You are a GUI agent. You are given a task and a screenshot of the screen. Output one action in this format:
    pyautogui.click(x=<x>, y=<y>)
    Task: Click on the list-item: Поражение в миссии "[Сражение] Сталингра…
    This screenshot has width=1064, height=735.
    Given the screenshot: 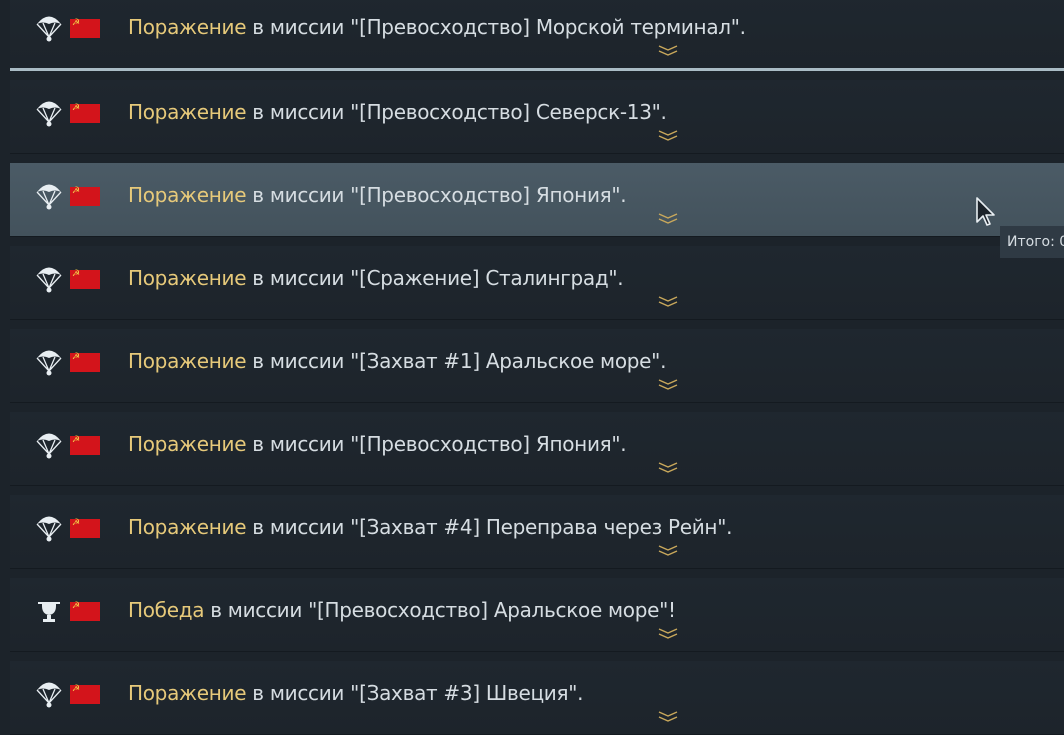 What is the action you would take?
    pyautogui.click(x=537, y=283)
    